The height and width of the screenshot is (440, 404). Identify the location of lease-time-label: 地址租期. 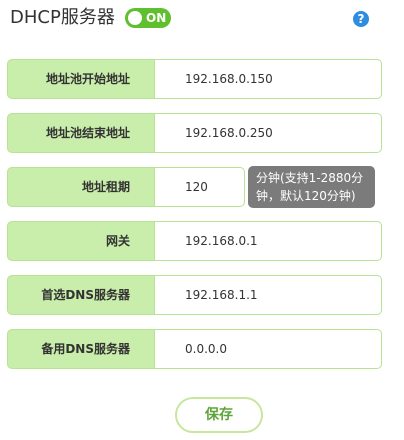
(81, 187).